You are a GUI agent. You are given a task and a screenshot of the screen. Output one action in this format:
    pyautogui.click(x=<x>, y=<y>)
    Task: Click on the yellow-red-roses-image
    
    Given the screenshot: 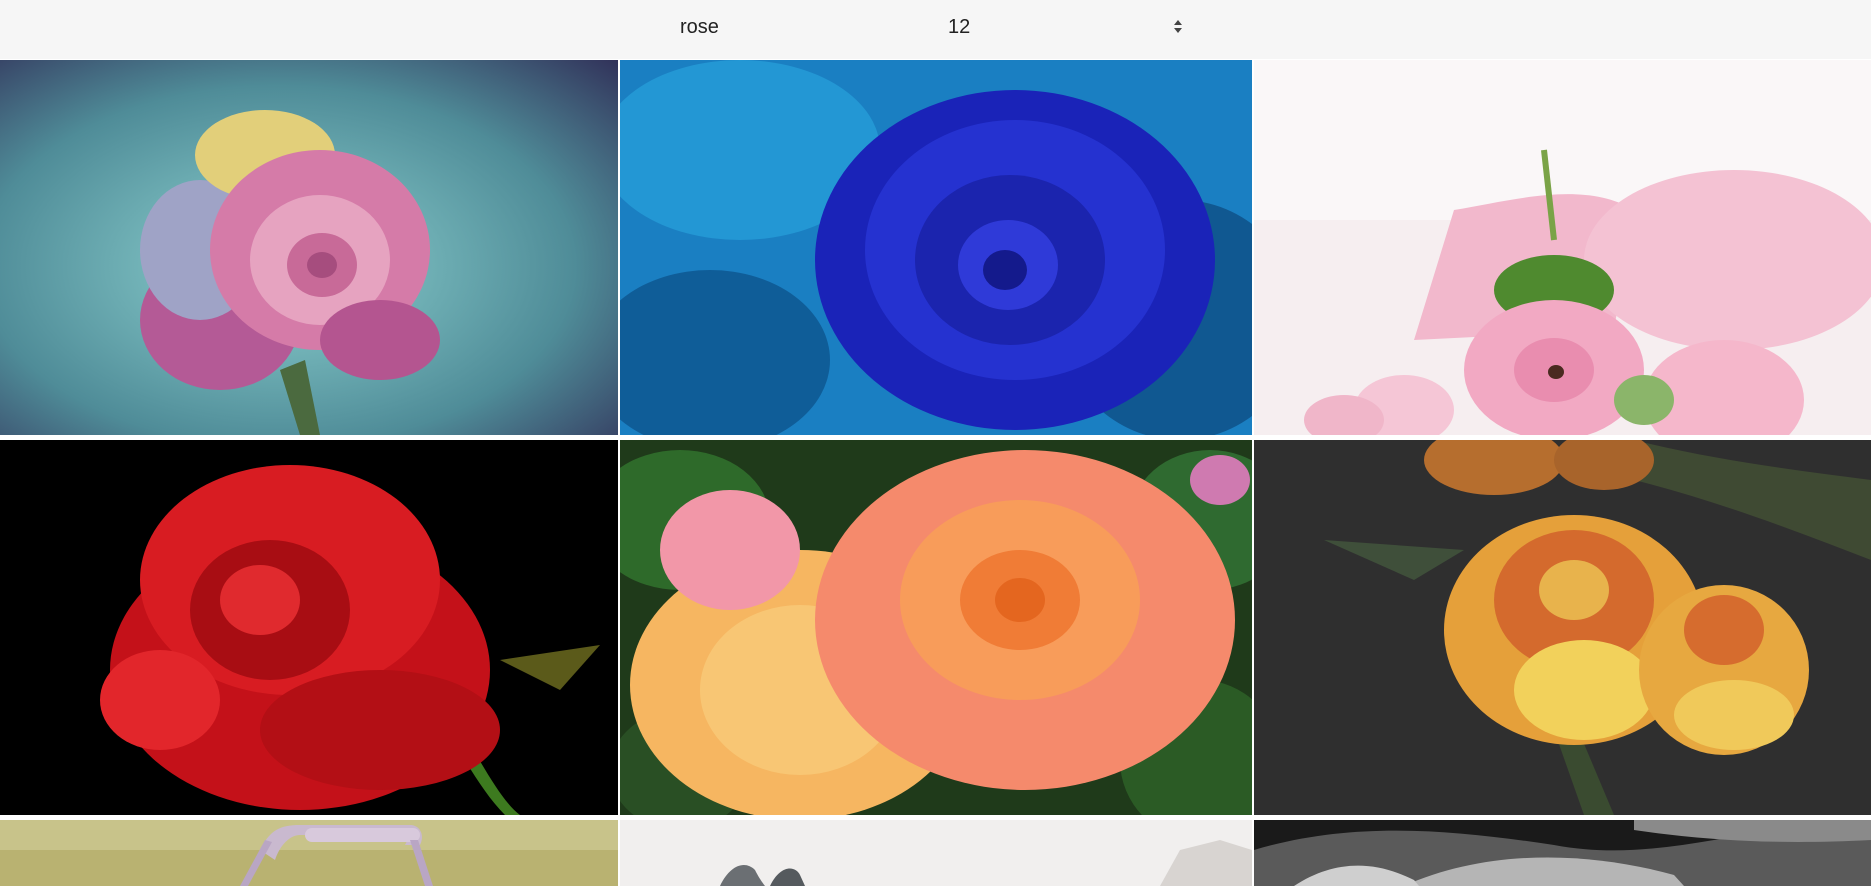 What is the action you would take?
    pyautogui.click(x=1562, y=627)
    